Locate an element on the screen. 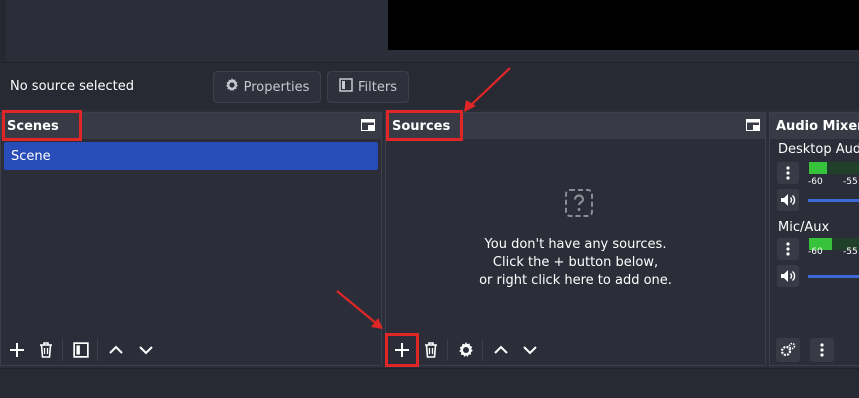  properties-button: Properties is located at coordinates (267, 87).